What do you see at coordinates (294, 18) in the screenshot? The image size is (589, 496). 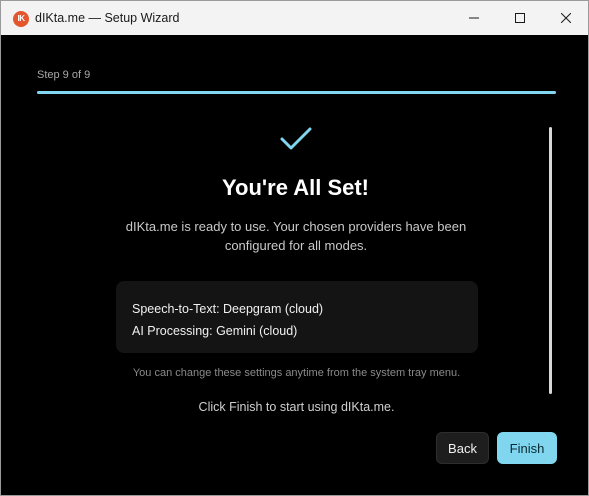 I see `title-bar: IK dIKta.me — Setup Wizard` at bounding box center [294, 18].